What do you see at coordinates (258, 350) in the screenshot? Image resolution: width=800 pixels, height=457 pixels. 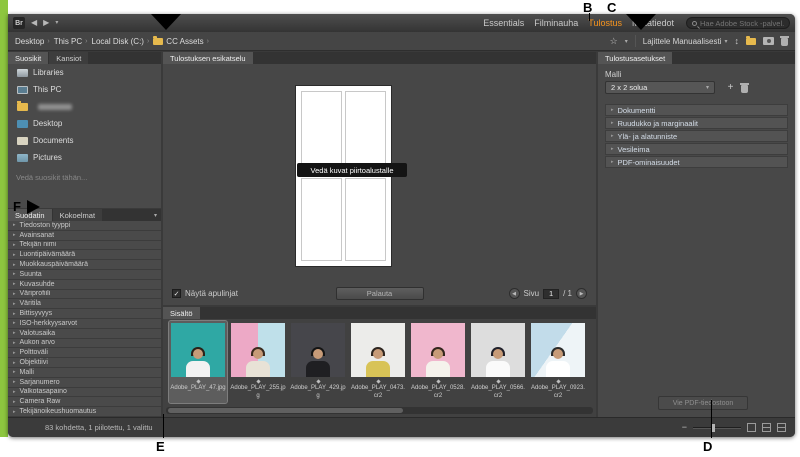 I see `thumbnail-image` at bounding box center [258, 350].